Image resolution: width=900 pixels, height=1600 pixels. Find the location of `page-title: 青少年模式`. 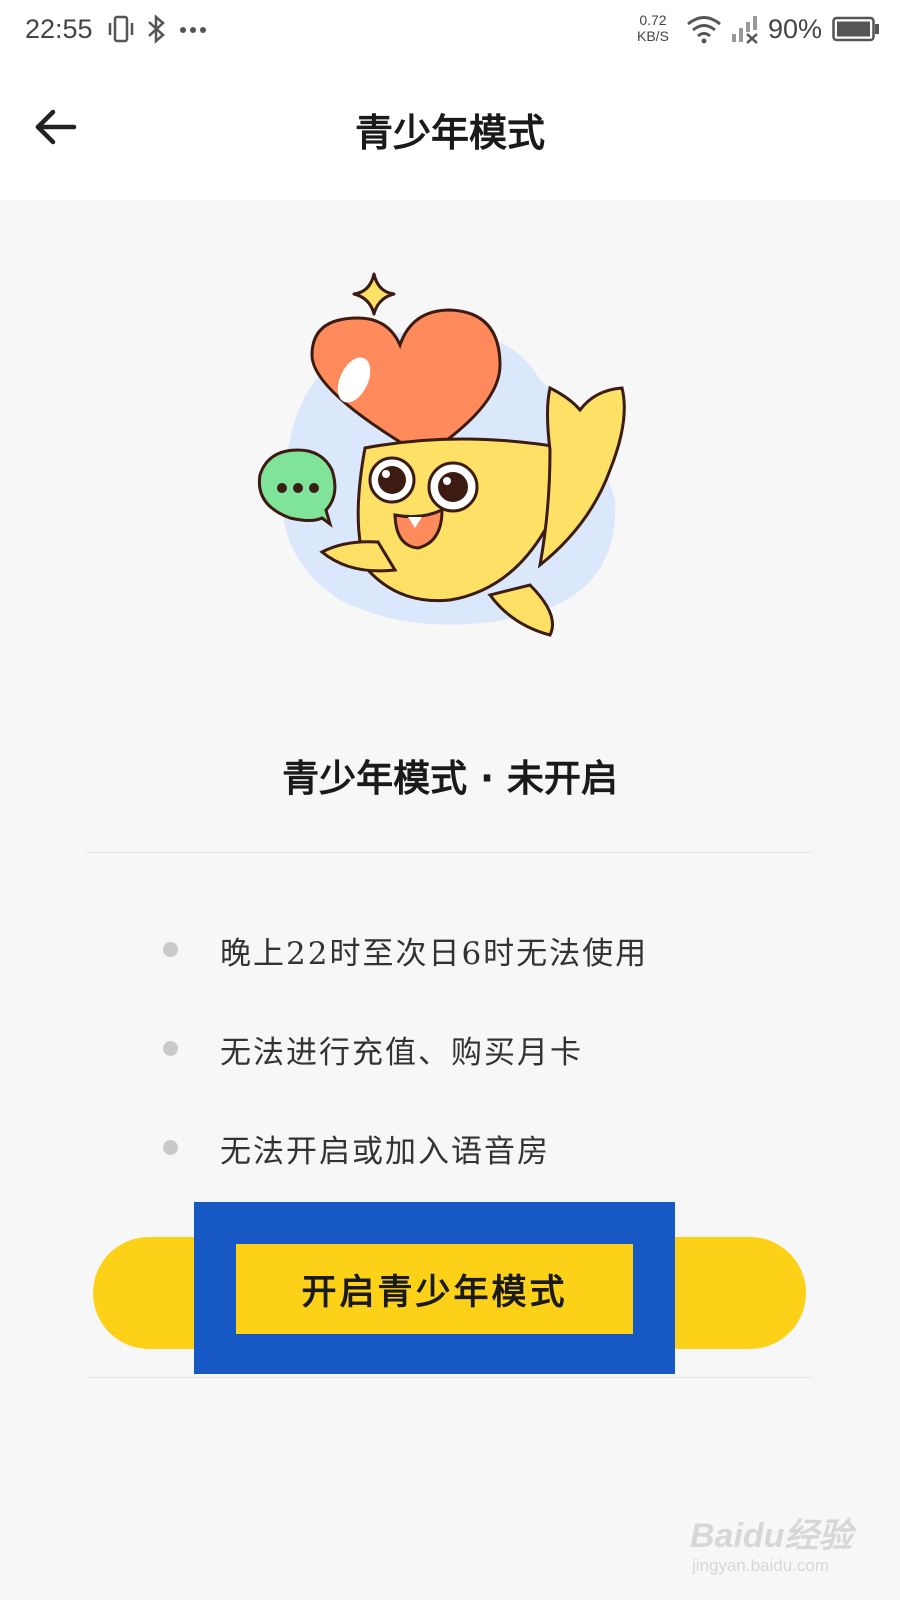

page-title: 青少年模式 is located at coordinates (449, 133).